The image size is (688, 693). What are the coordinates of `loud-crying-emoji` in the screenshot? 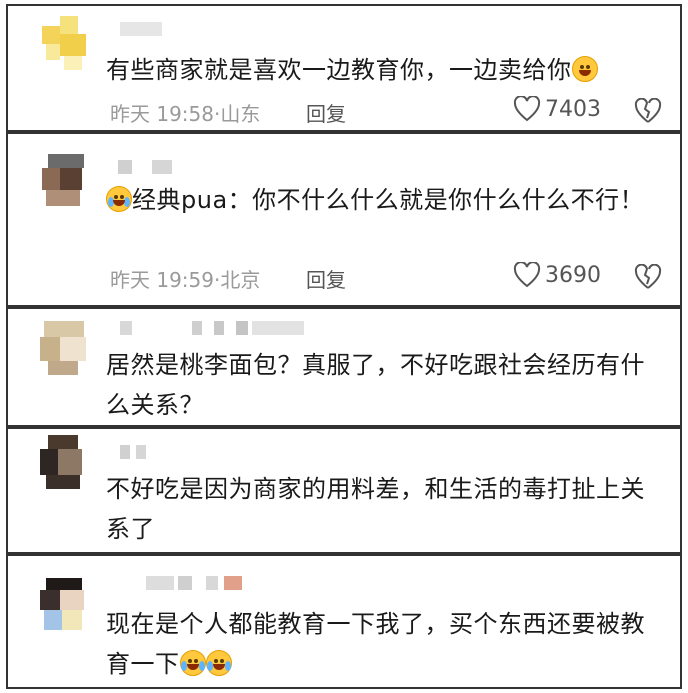 It's located at (119, 199).